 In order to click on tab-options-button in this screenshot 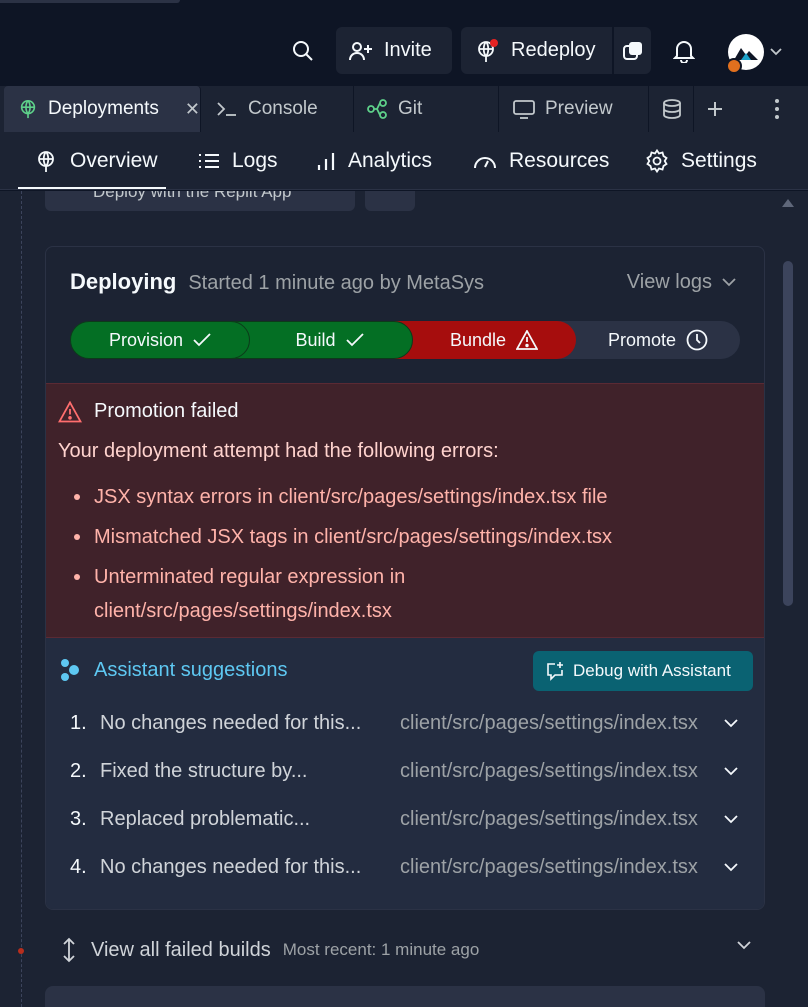, I will do `click(778, 109)`.